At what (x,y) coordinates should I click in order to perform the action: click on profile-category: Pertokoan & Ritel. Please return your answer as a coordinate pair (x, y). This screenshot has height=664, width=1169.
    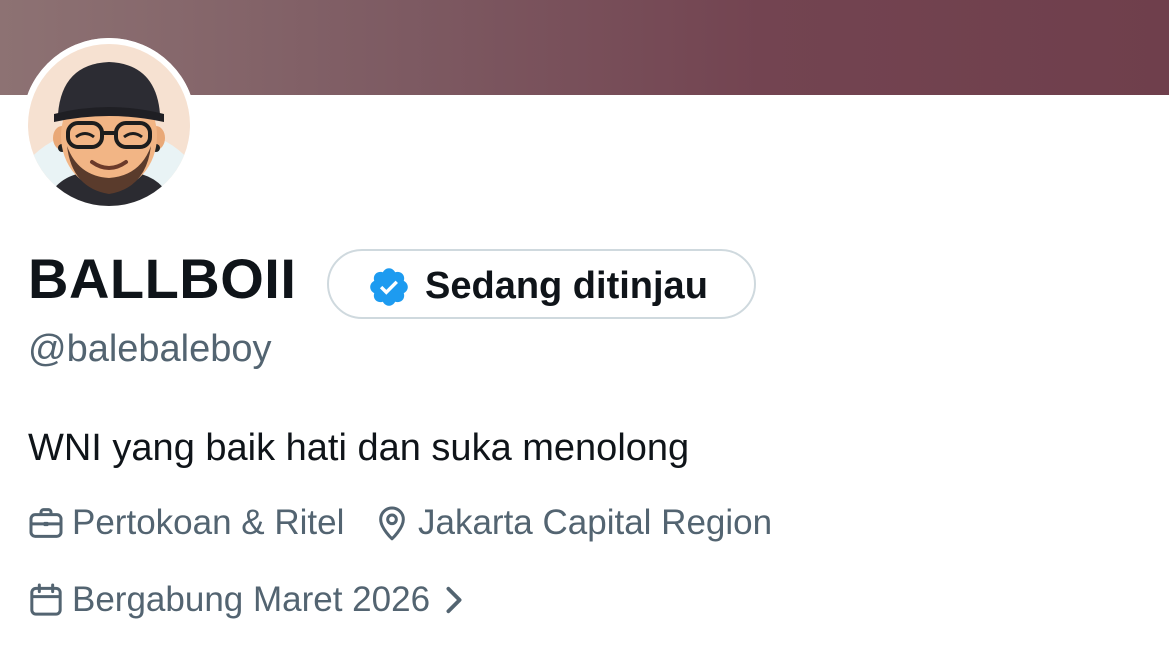
    Looking at the image, I should click on (185, 523).